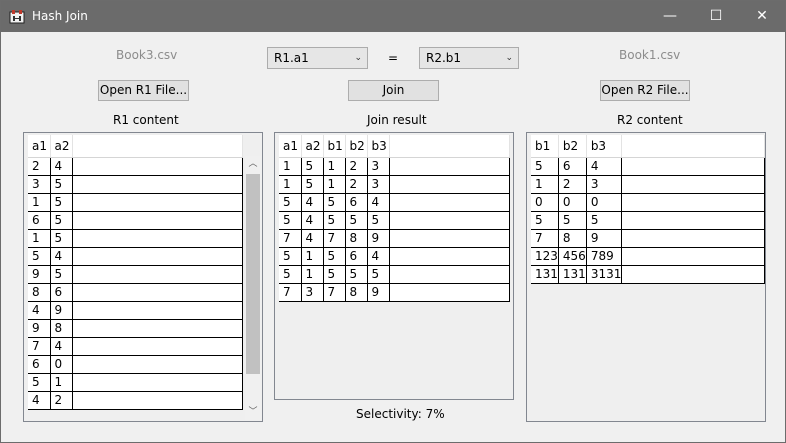 This screenshot has height=443, width=786. Describe the element at coordinates (135, 364) in the screenshot. I see `table-row: 60` at that location.